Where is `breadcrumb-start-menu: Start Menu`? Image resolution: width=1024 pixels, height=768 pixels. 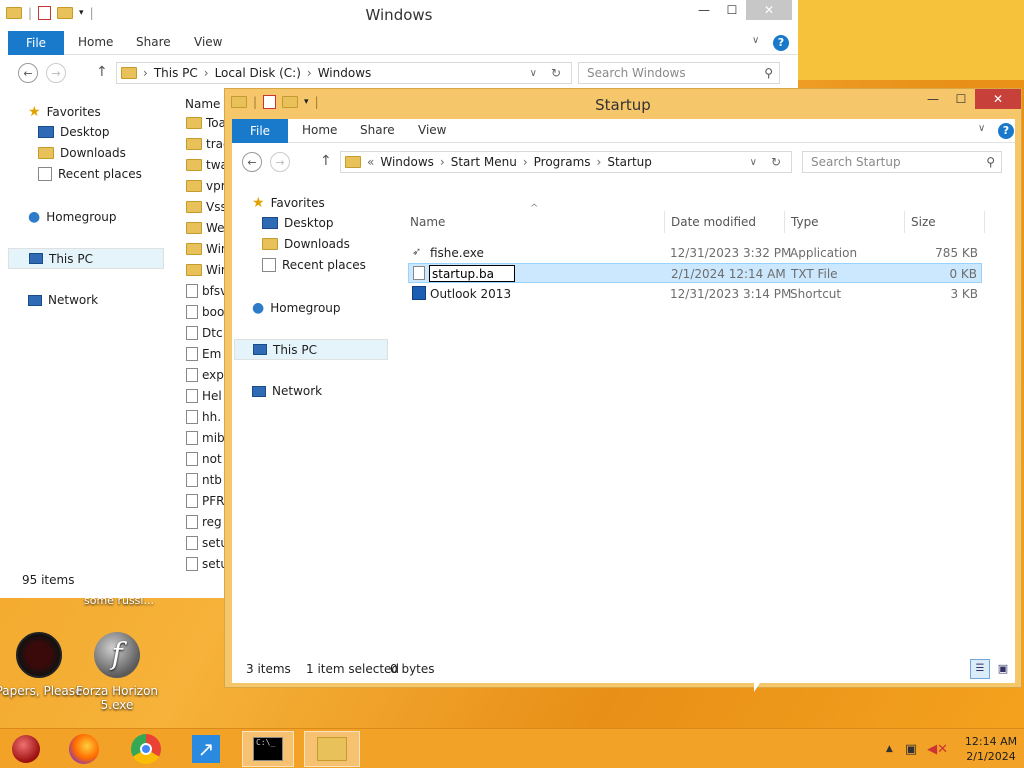
breadcrumb-start-menu: Start Menu is located at coordinates (484, 162).